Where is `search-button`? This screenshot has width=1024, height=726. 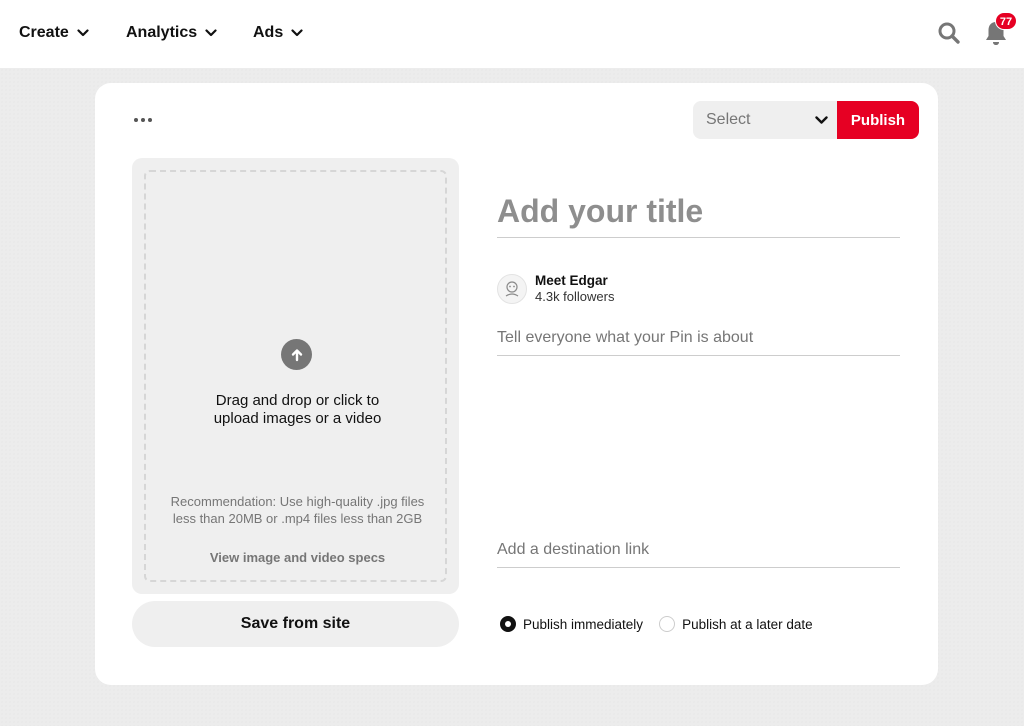
search-button is located at coordinates (949, 33).